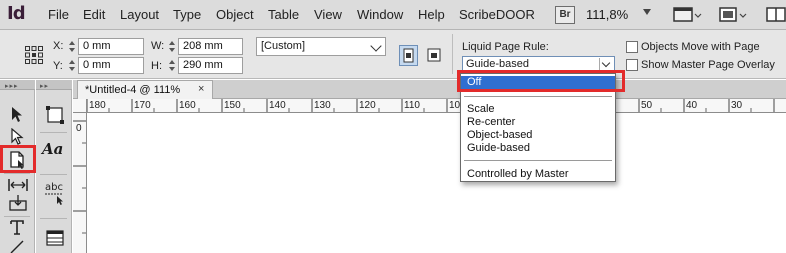  What do you see at coordinates (12, 86) in the screenshot?
I see `grip-icon: ▸▸▸` at bounding box center [12, 86].